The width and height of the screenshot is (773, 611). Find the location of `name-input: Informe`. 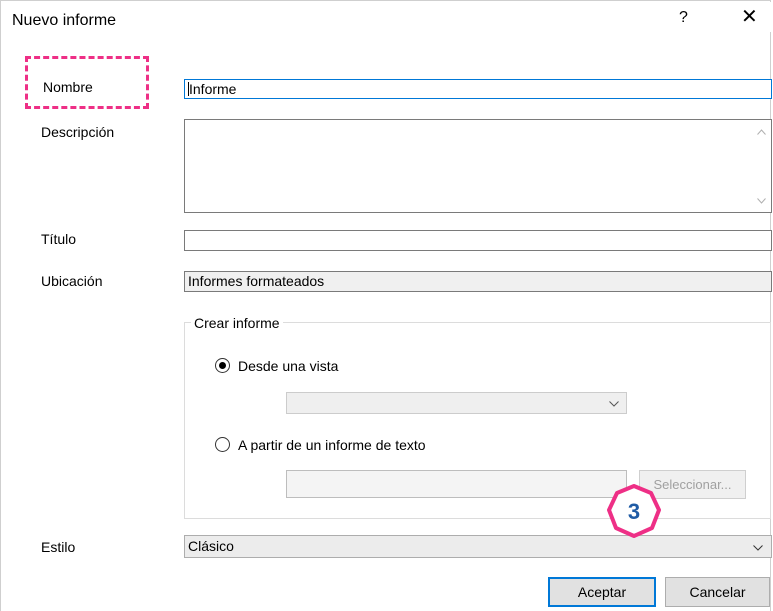

name-input: Informe is located at coordinates (478, 89).